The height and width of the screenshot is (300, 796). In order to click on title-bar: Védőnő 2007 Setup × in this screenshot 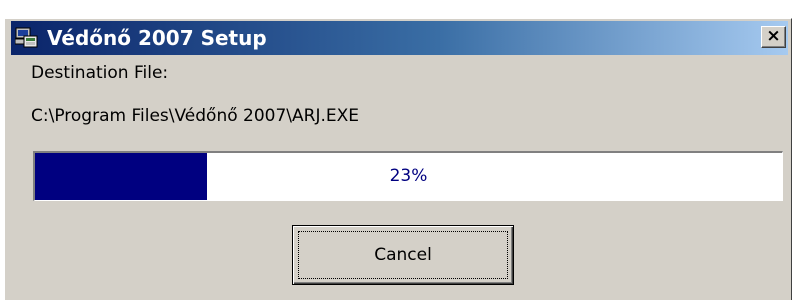, I will do `click(399, 38)`.